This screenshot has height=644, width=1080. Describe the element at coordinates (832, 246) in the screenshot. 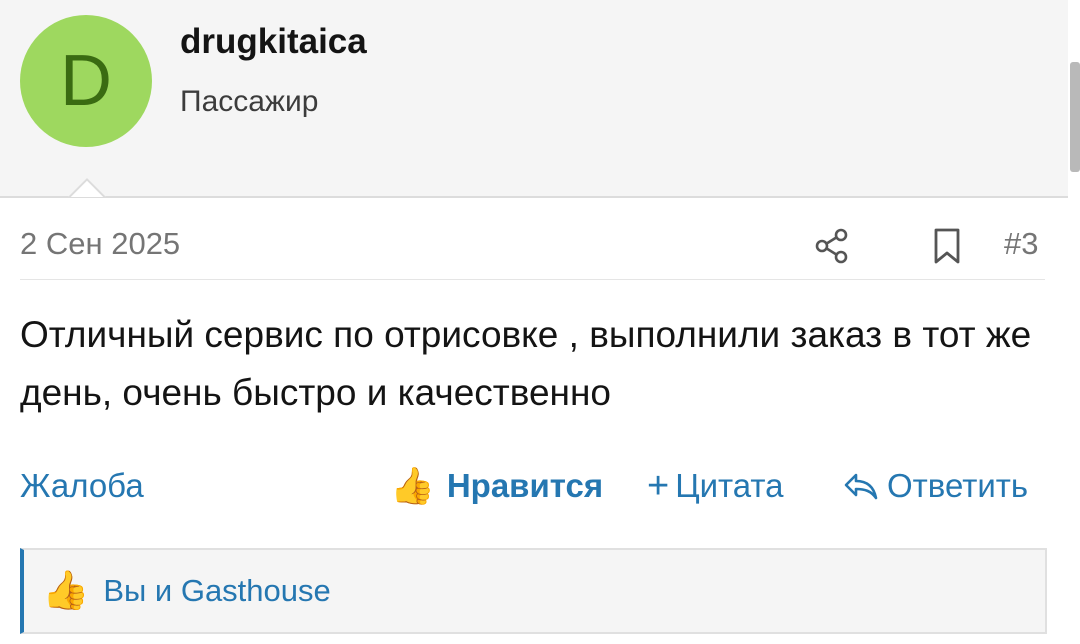

I see `share-icon` at that location.